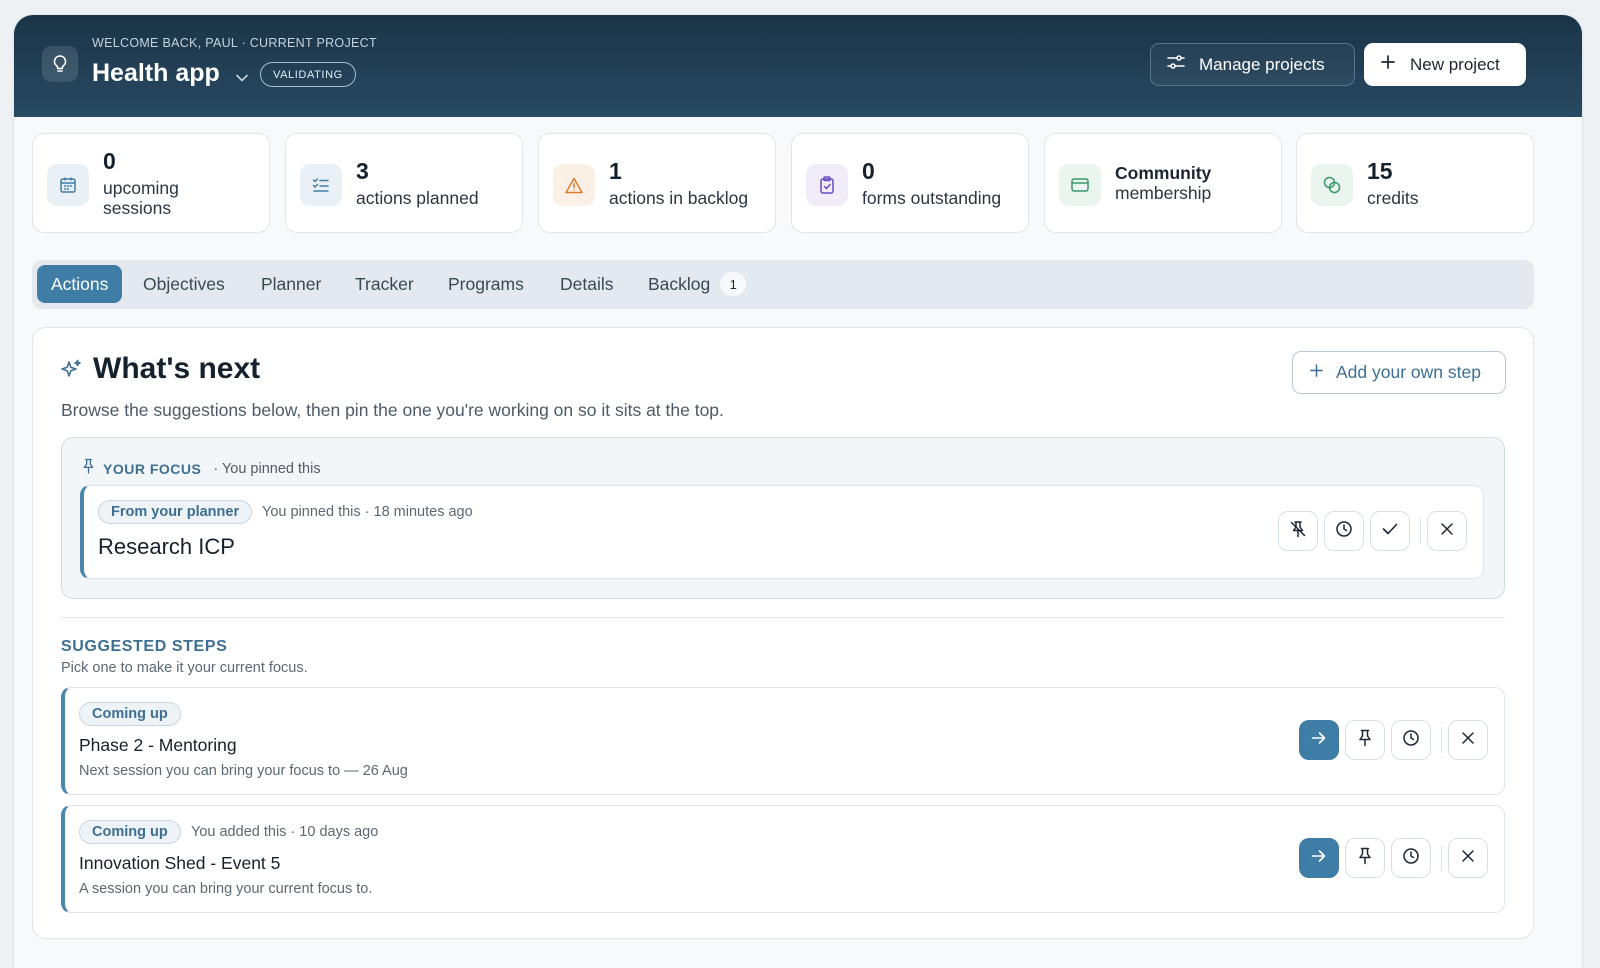 The height and width of the screenshot is (968, 1600). What do you see at coordinates (175, 512) in the screenshot?
I see `source-badge: From your planner` at bounding box center [175, 512].